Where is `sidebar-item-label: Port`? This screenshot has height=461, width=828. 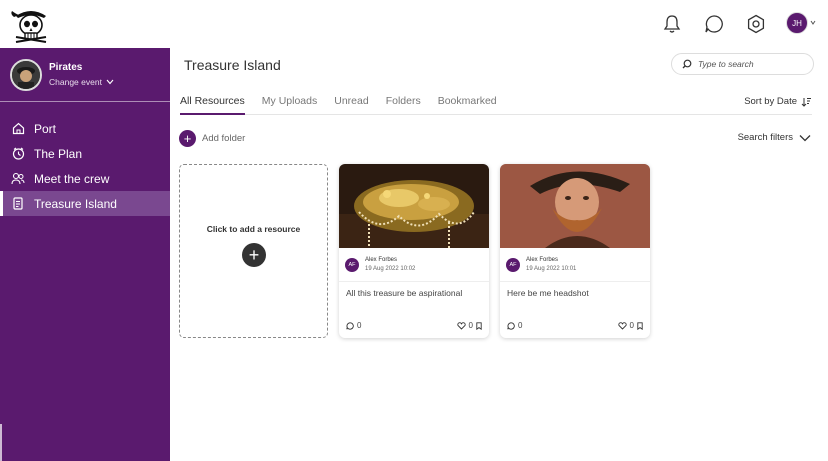 sidebar-item-label: Port is located at coordinates (45, 128).